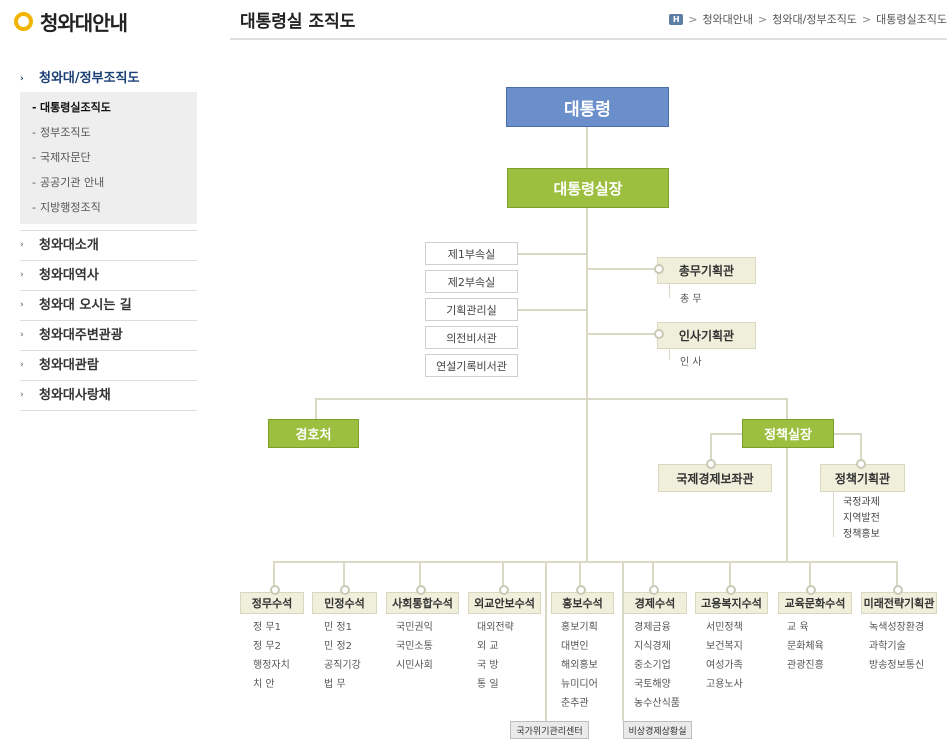 The width and height of the screenshot is (947, 744). Describe the element at coordinates (724, 646) in the screenshot. I see `secretary-sub: 보건복지` at that location.